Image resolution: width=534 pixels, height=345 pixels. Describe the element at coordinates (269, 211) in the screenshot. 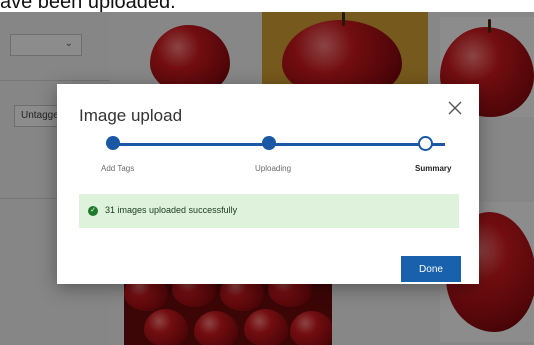

I see `success-banner: ✓ 31 images uploaded successfully` at that location.